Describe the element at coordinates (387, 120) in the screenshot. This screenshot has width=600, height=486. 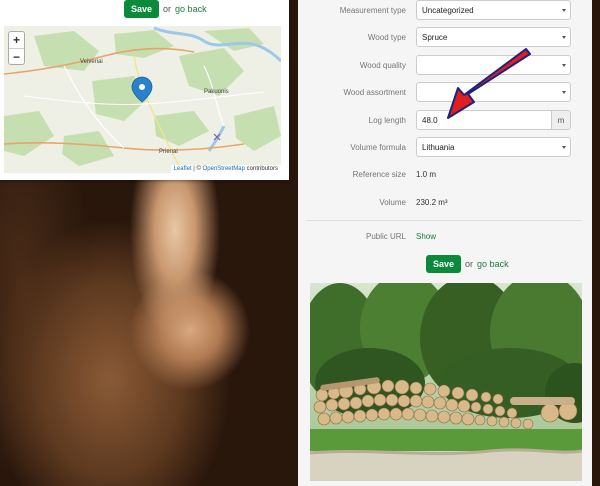
I see `log-length-label: Log length` at that location.